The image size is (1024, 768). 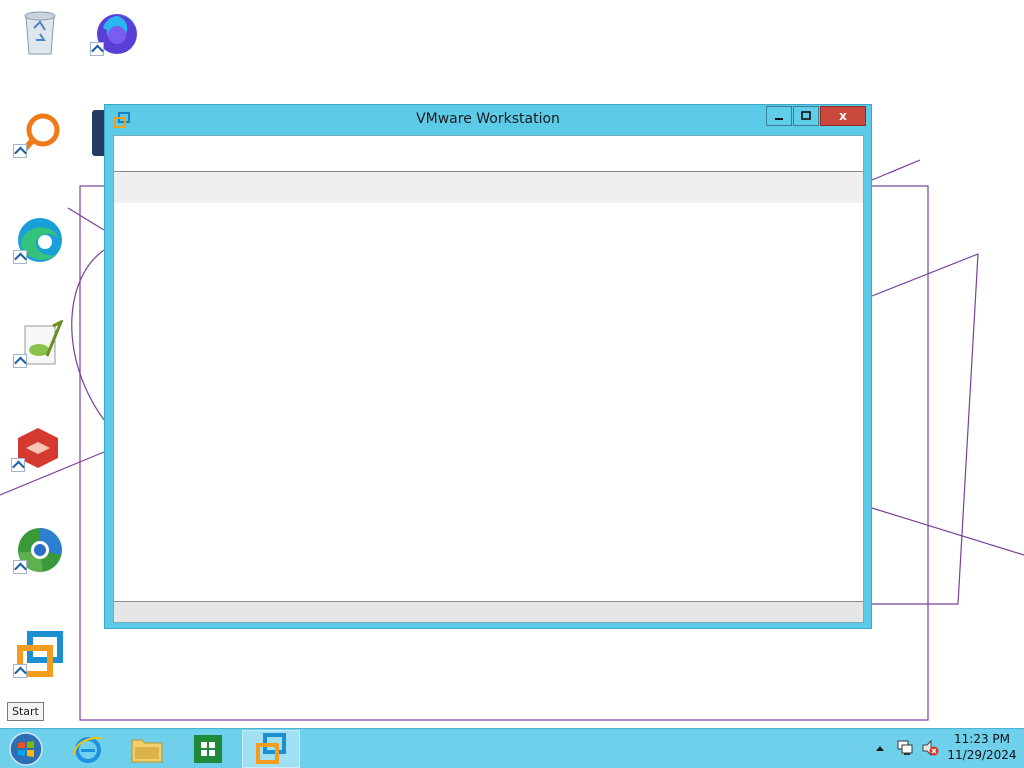 I want to click on window-titlebar: VMware Workstation x, so click(x=488, y=120).